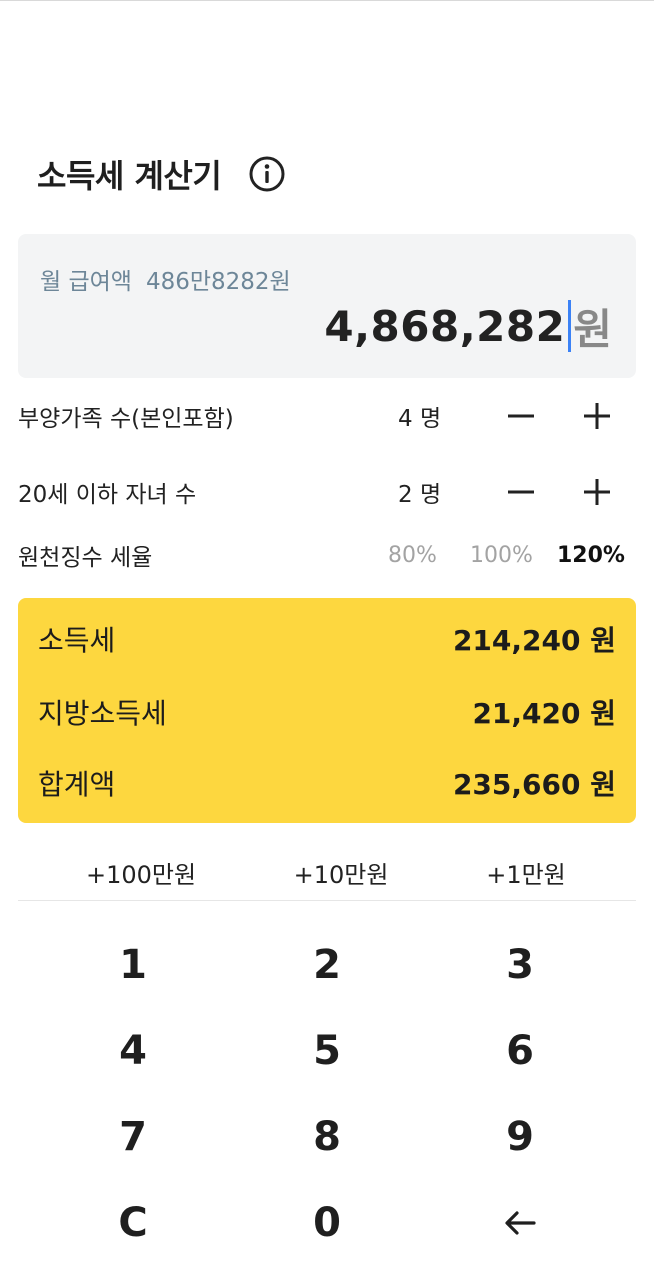 The image size is (654, 1280). I want to click on text-caret, so click(570, 326).